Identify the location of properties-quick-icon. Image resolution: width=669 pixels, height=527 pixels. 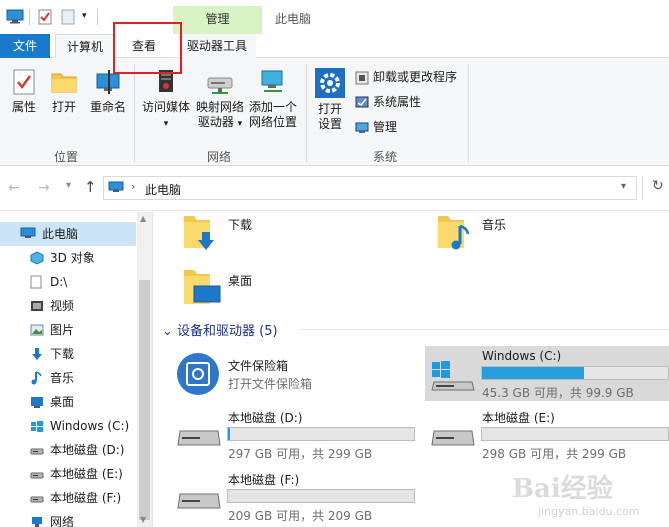
(45, 18).